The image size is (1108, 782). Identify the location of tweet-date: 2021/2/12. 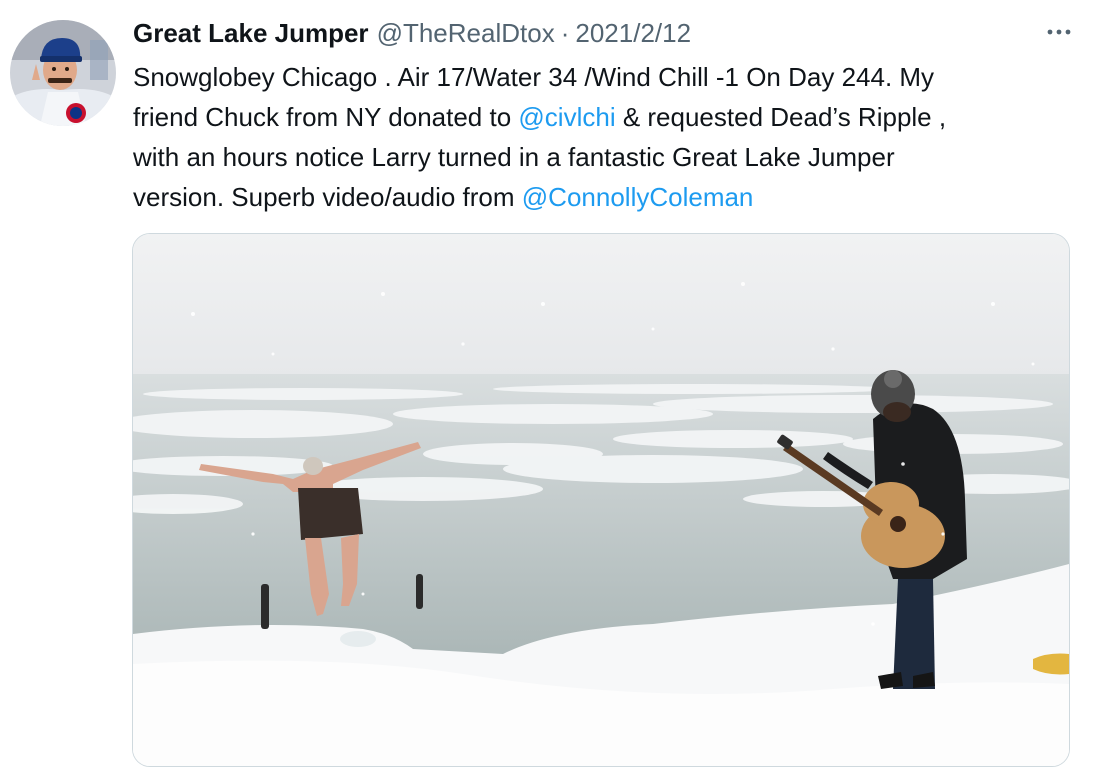
(633, 33).